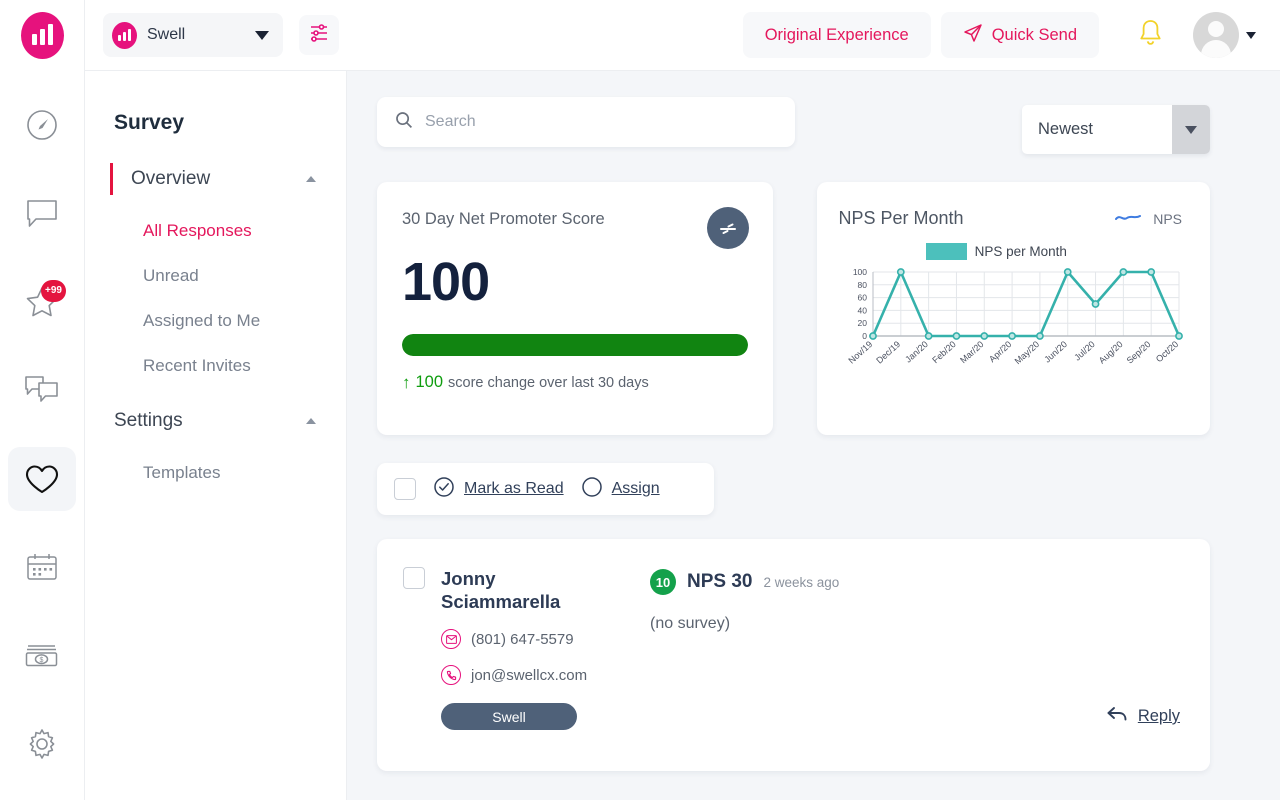 The image size is (1280, 800). I want to click on response-meta: 10 NPS 30 2 weeks ago (no survey), so click(744, 669).